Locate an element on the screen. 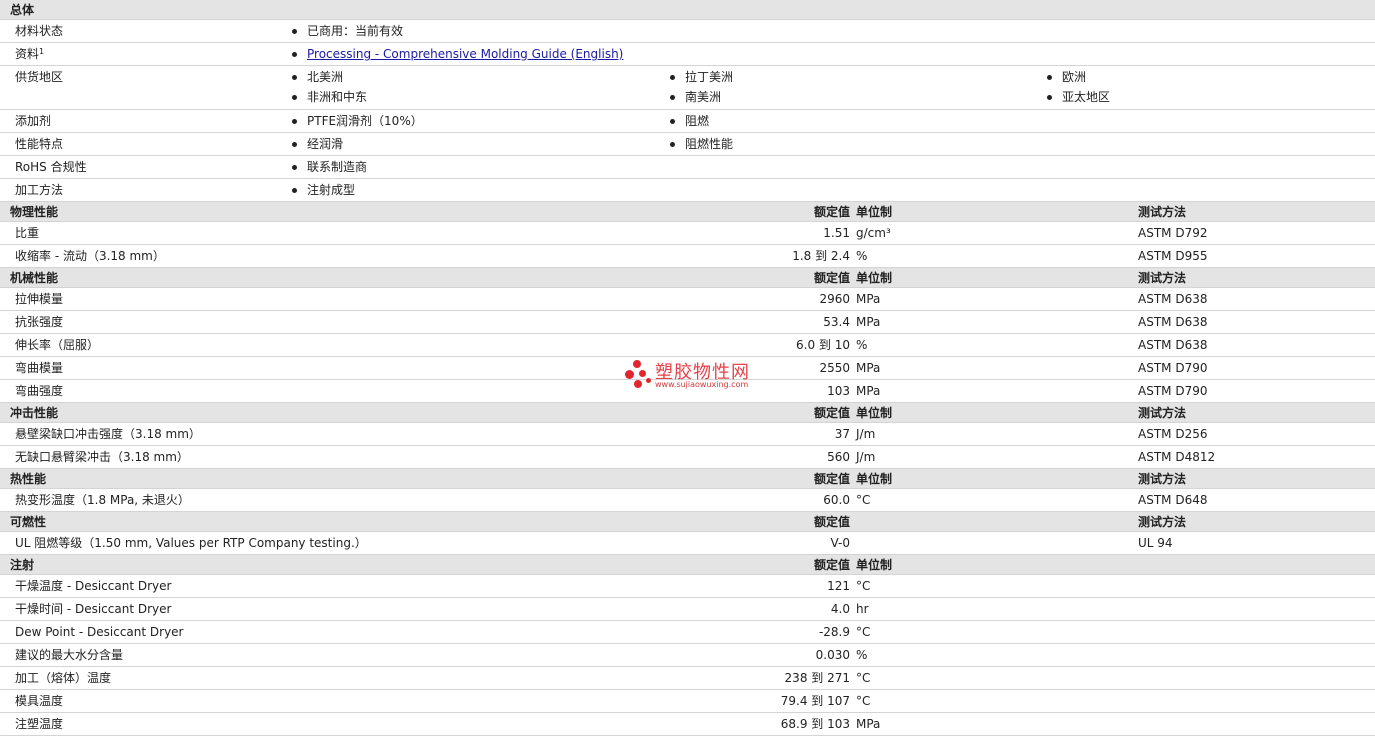 This screenshot has width=1375, height=750. property-label: 悬壁梁缺口冲击强度（3.18 mm） is located at coordinates (108, 434).